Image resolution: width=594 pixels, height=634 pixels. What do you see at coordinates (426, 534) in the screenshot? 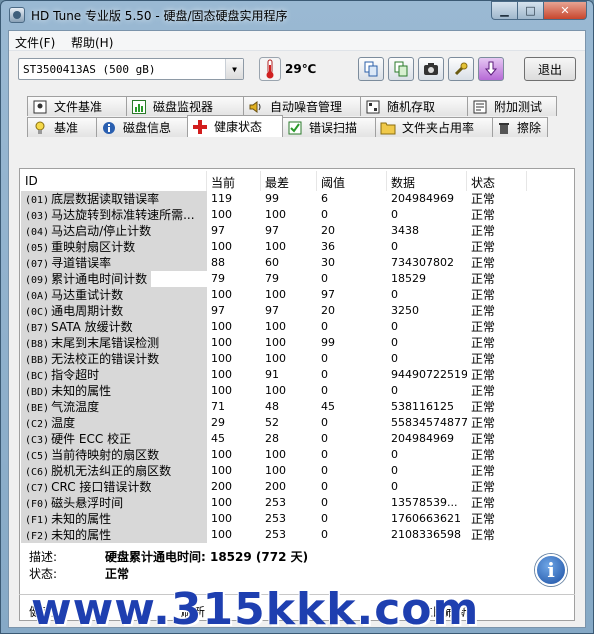
I see `cell-data: 2108336598` at bounding box center [426, 534].